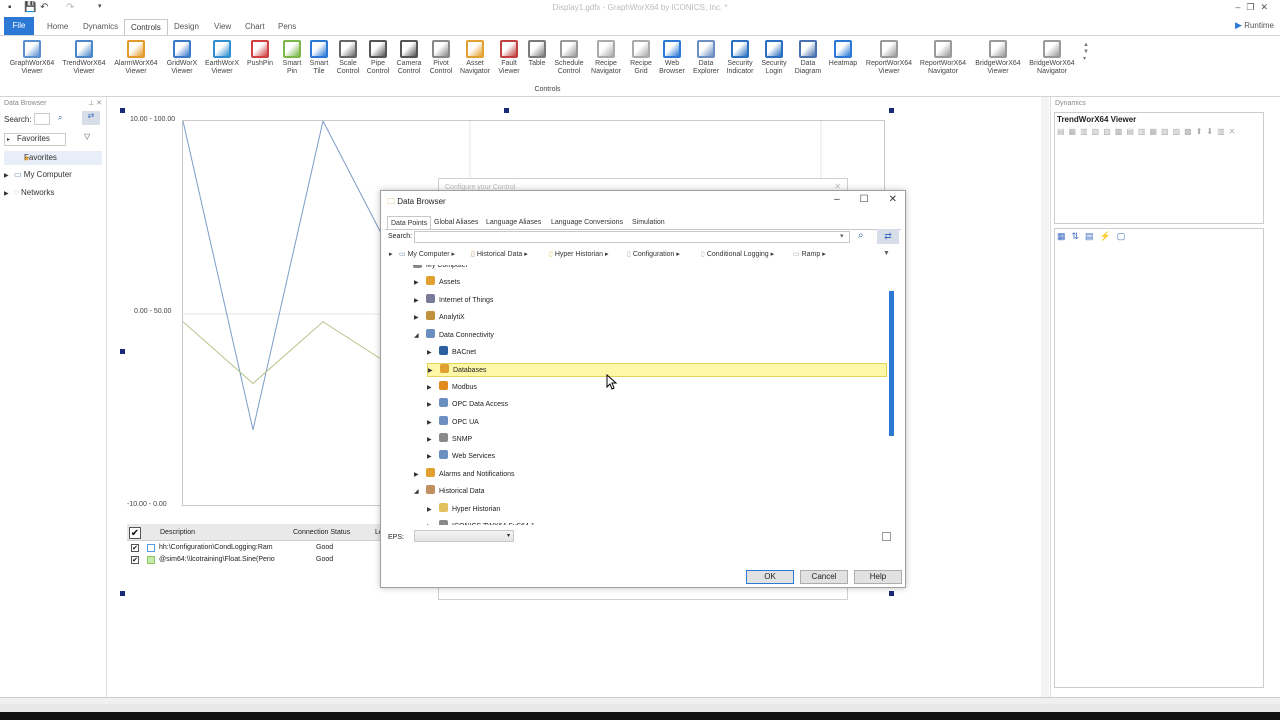 This screenshot has height=720, width=1280. Describe the element at coordinates (146, 27) in the screenshot. I see `tab-controls: Controls` at that location.